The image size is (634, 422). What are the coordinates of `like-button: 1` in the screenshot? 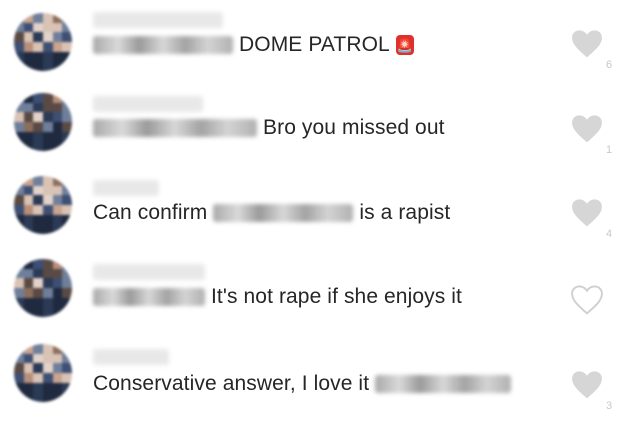 It's located at (593, 135).